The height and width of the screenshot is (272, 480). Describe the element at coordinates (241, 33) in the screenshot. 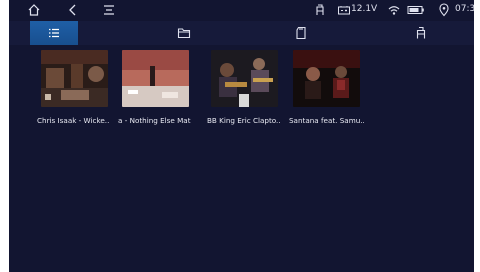

I see `source-tab-bar` at that location.